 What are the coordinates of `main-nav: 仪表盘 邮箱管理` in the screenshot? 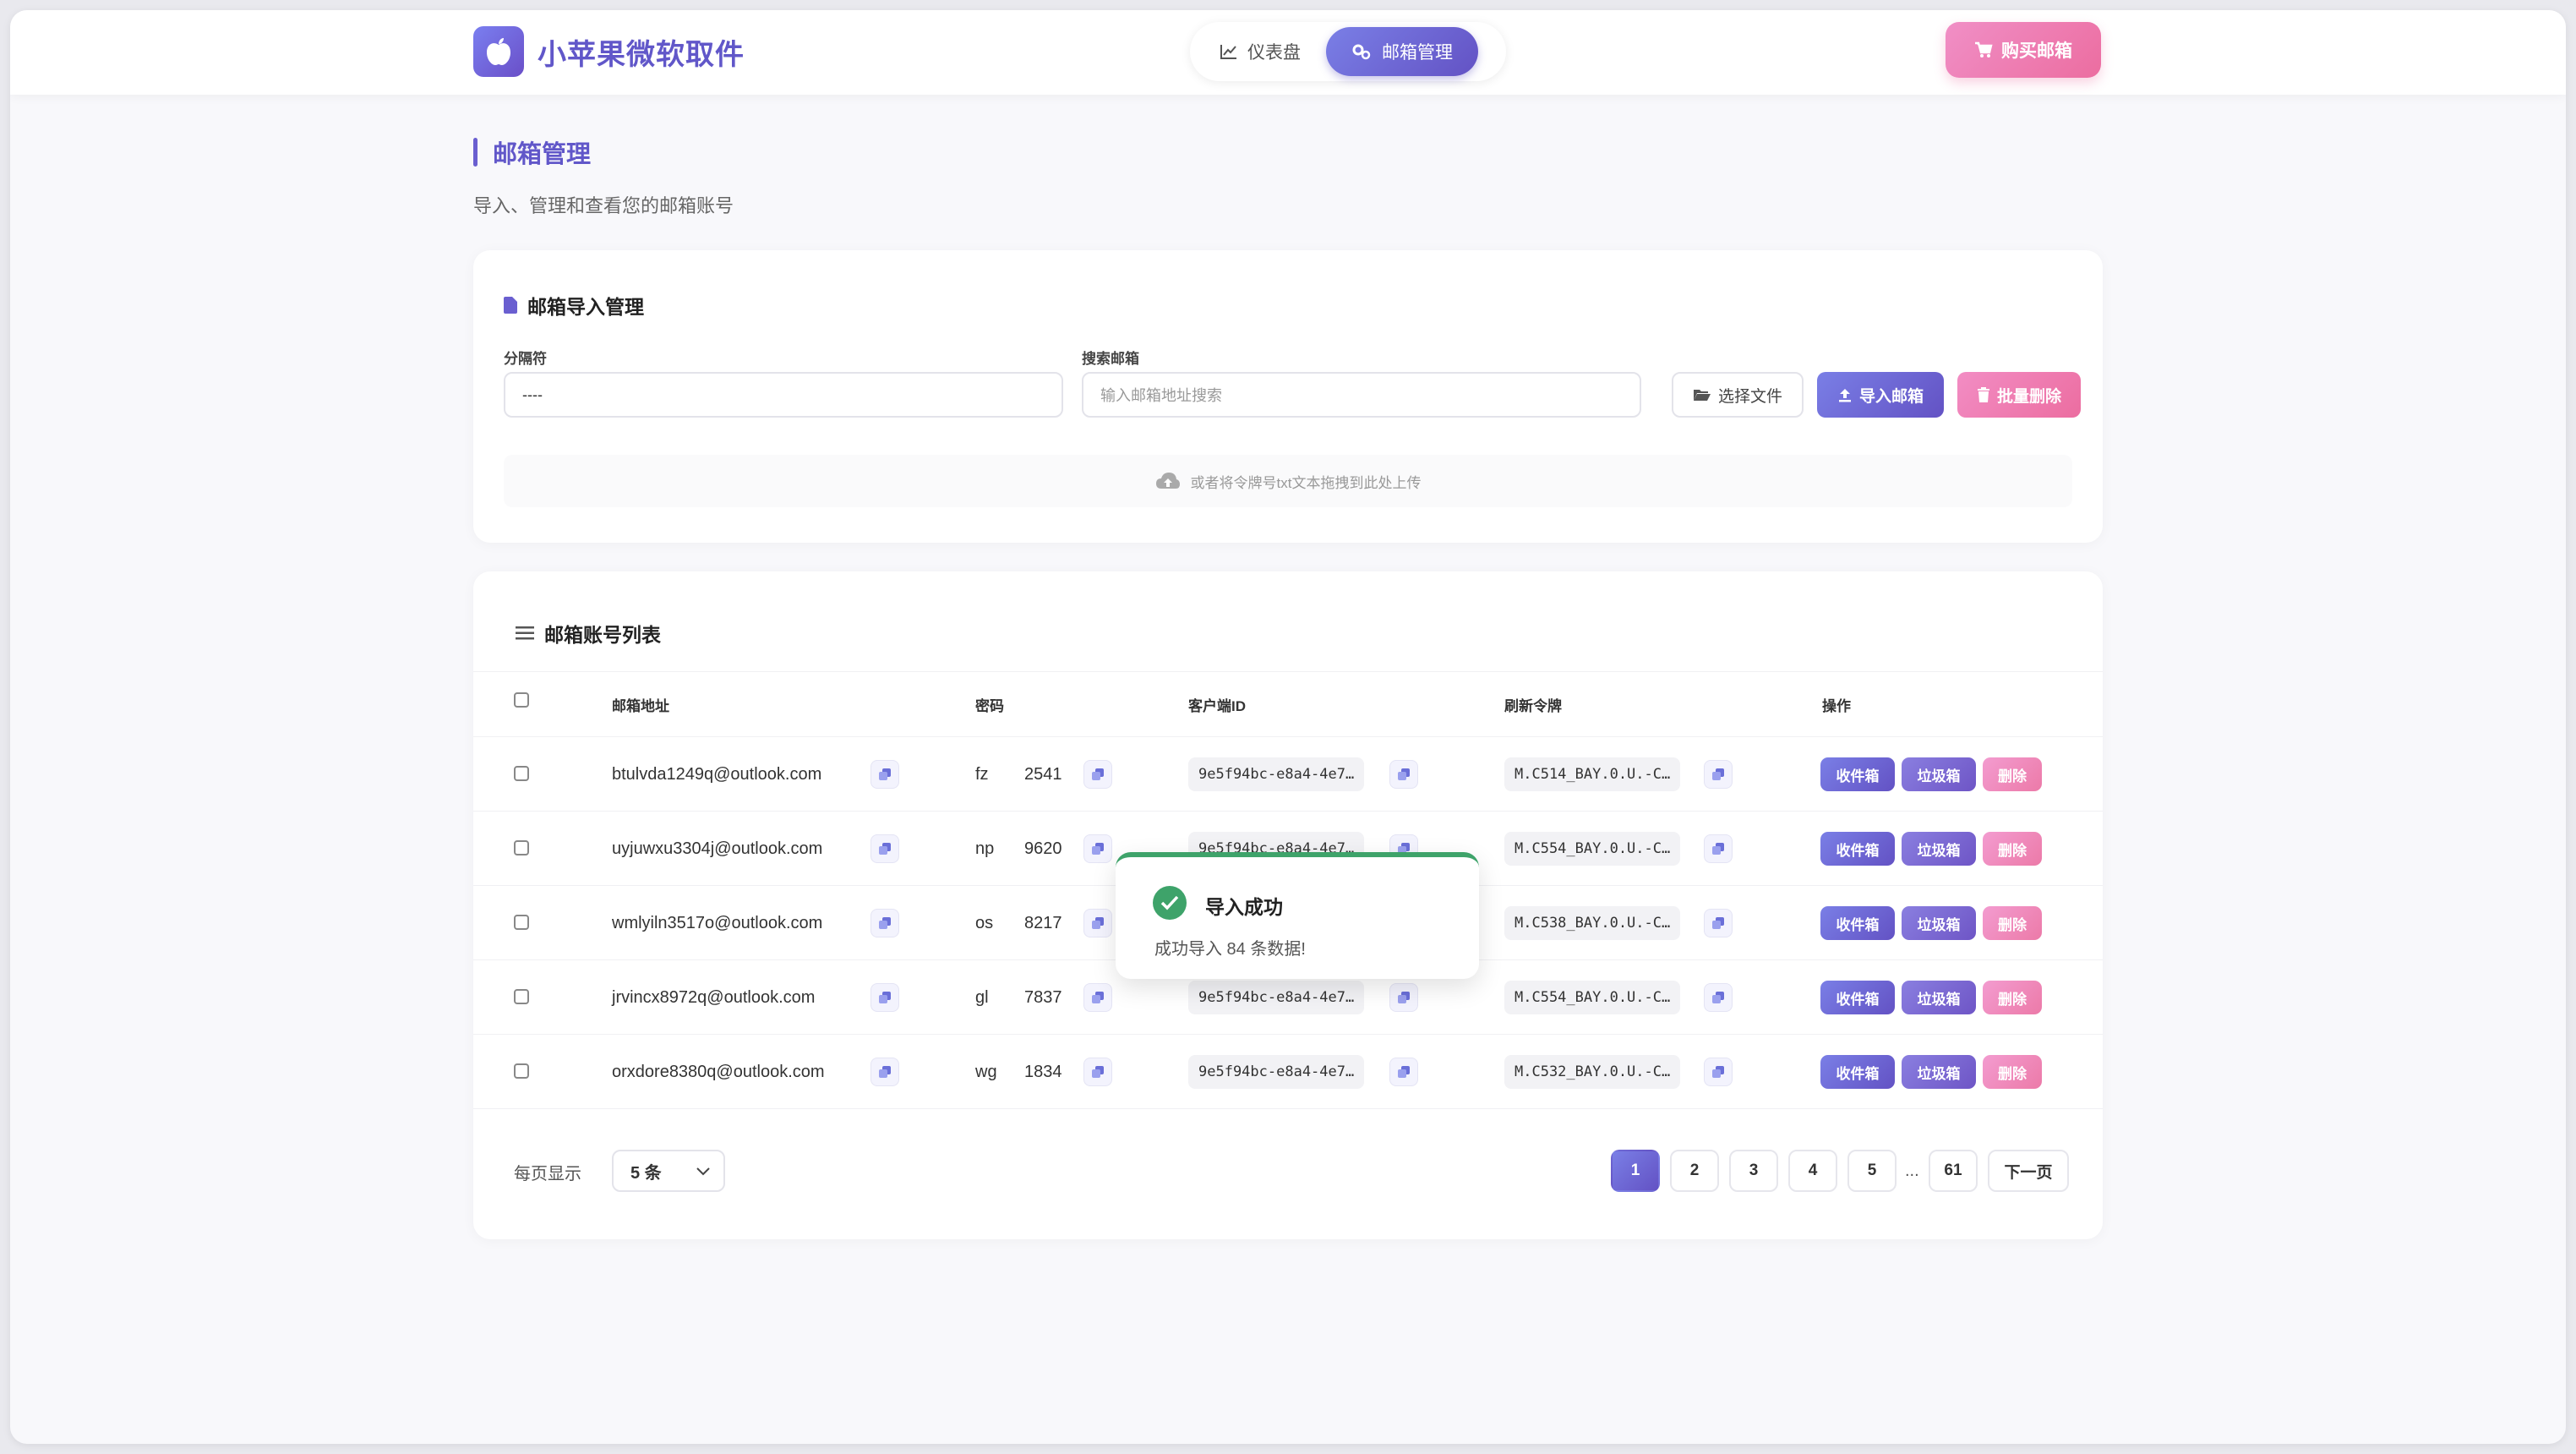 It's located at (1348, 51).